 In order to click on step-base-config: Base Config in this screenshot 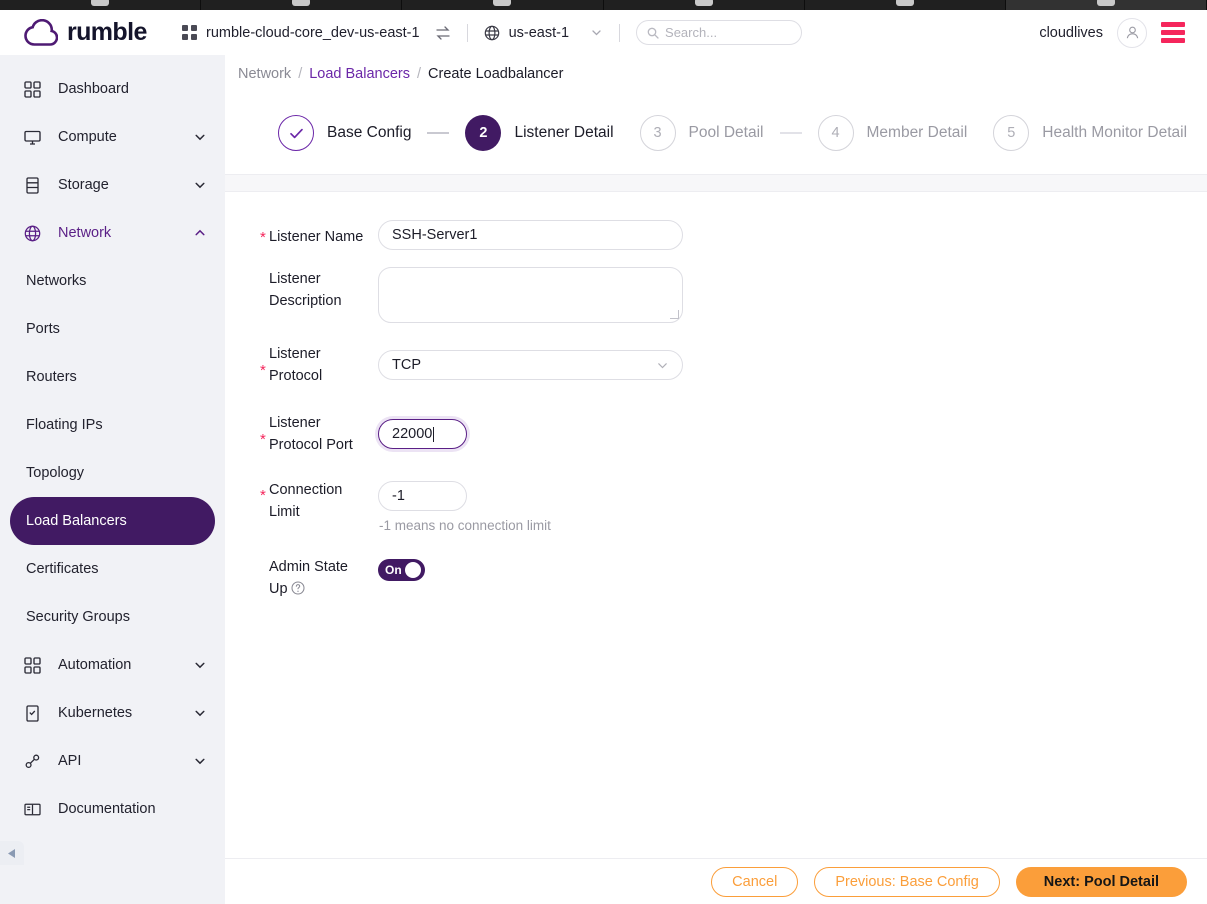, I will do `click(344, 133)`.